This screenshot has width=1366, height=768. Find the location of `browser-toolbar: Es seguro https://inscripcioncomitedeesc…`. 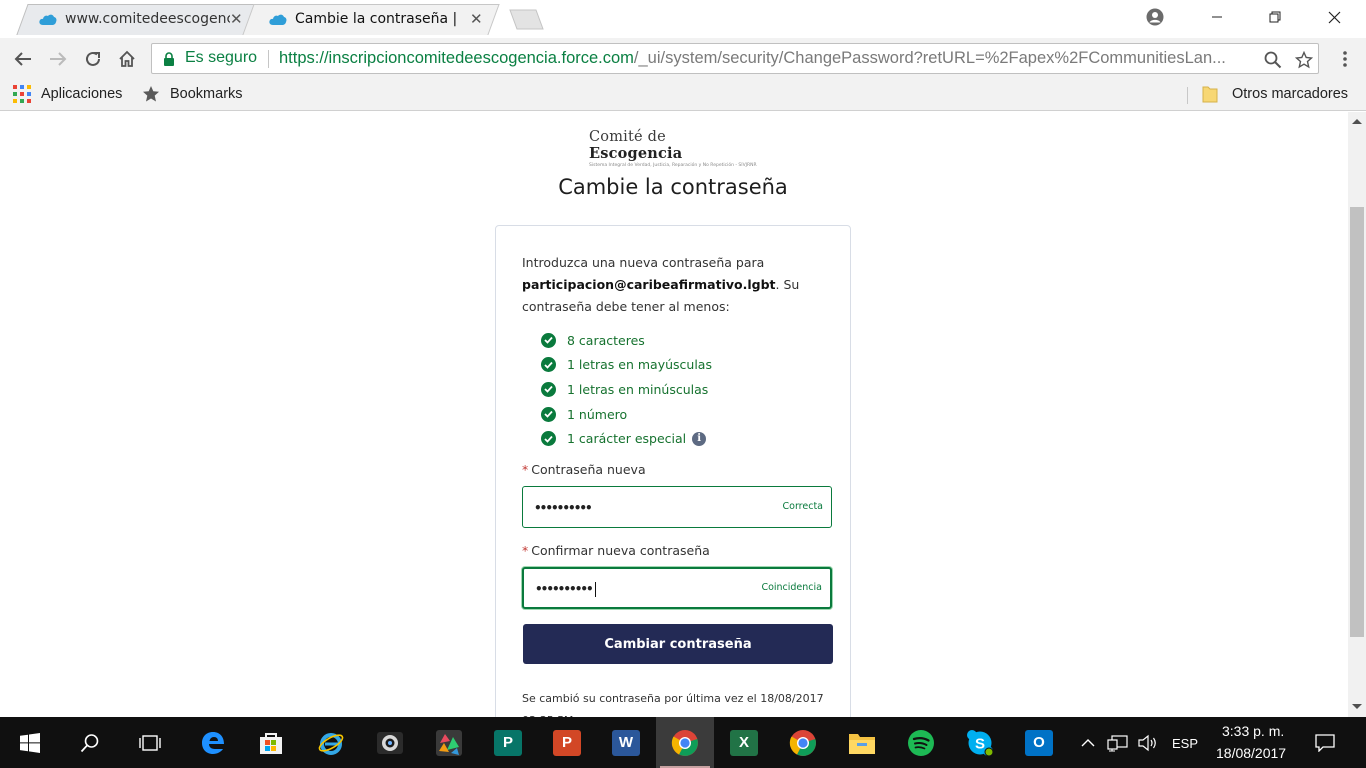

browser-toolbar: Es seguro https://inscripcioncomitedeesc… is located at coordinates (683, 59).